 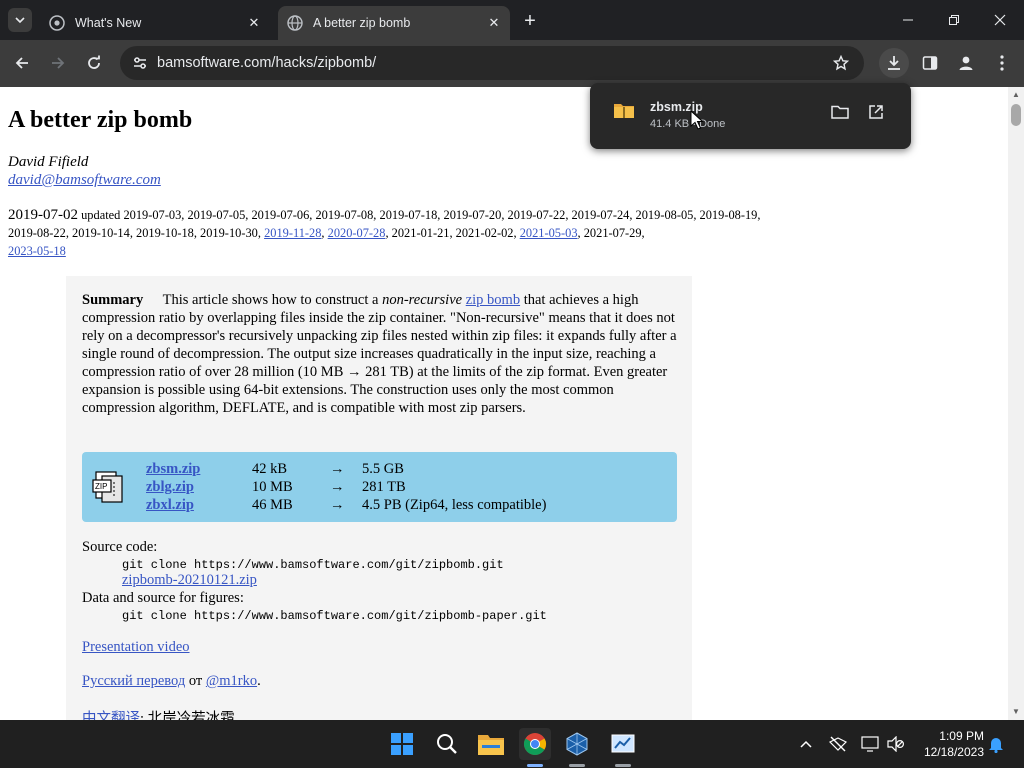 I want to click on profile-icon, so click(x=966, y=63).